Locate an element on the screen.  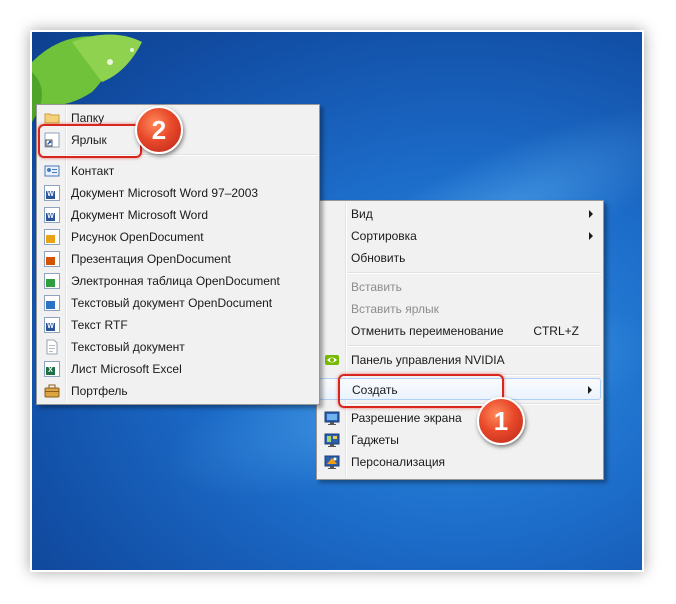
menu-item-paste-shortcut: Вставить ярлык is located at coordinates (460, 309).